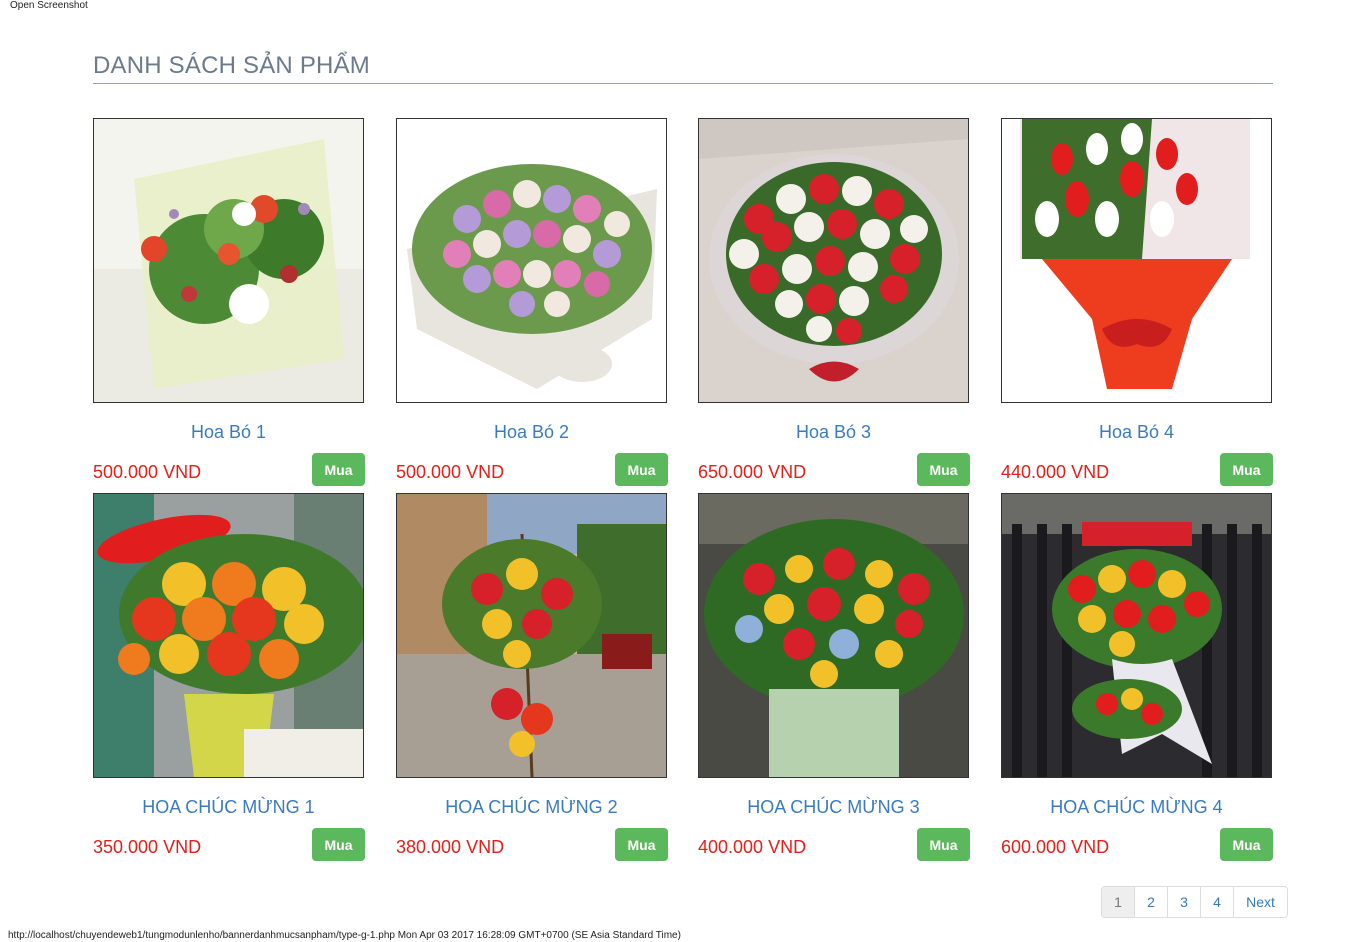 The width and height of the screenshot is (1349, 942). I want to click on product-price: 600.000 VND, so click(1055, 847).